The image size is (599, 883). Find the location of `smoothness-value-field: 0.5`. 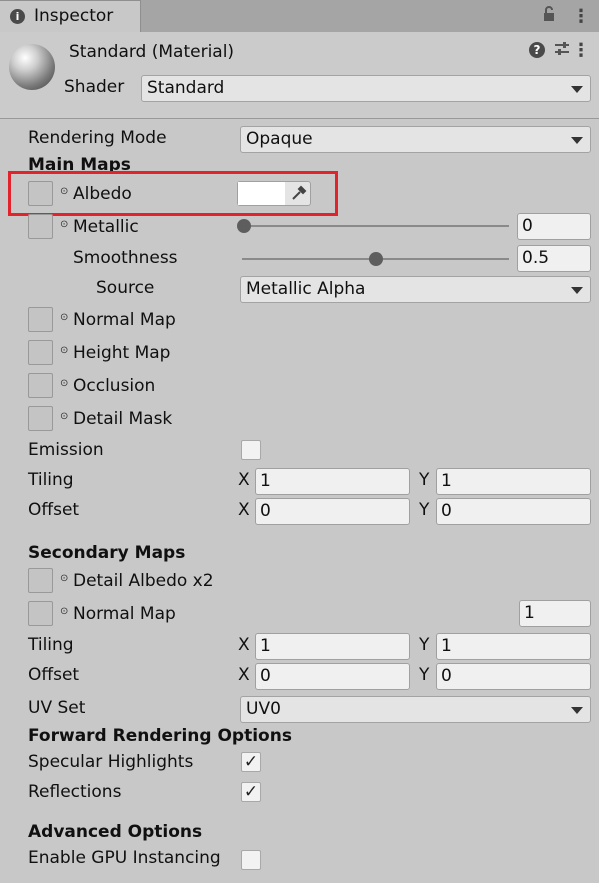

smoothness-value-field: 0.5 is located at coordinates (554, 258).